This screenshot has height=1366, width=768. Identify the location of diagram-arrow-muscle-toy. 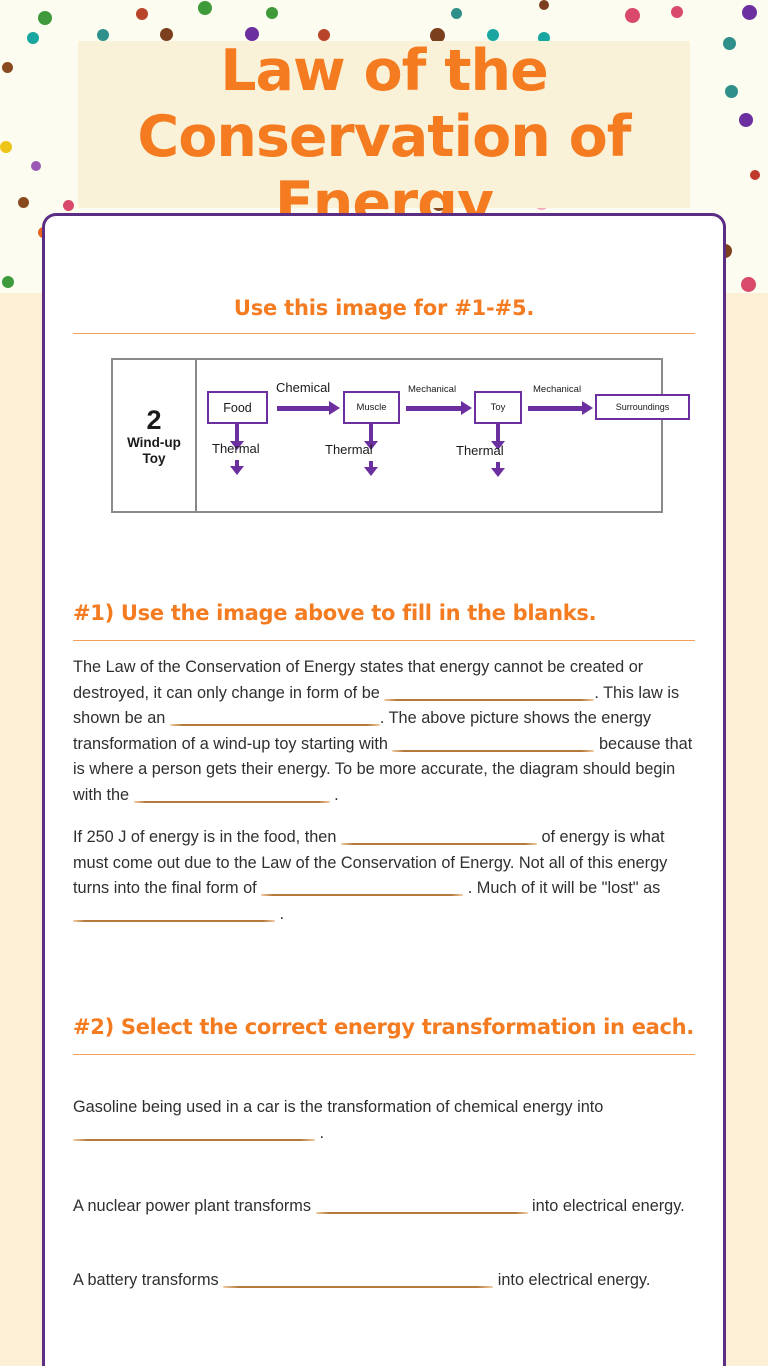
(439, 408).